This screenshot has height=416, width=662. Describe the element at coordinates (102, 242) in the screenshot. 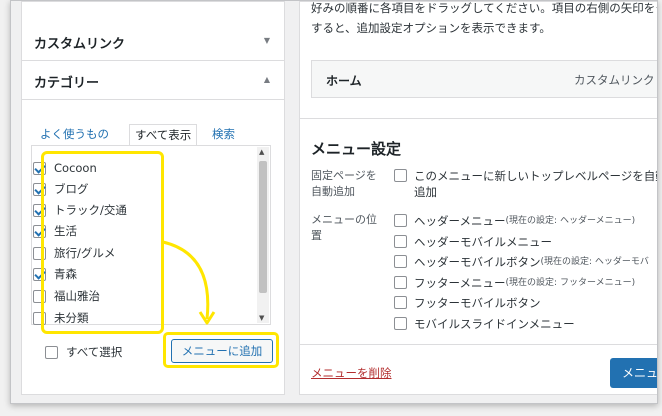

I see `highlight-box-list` at that location.